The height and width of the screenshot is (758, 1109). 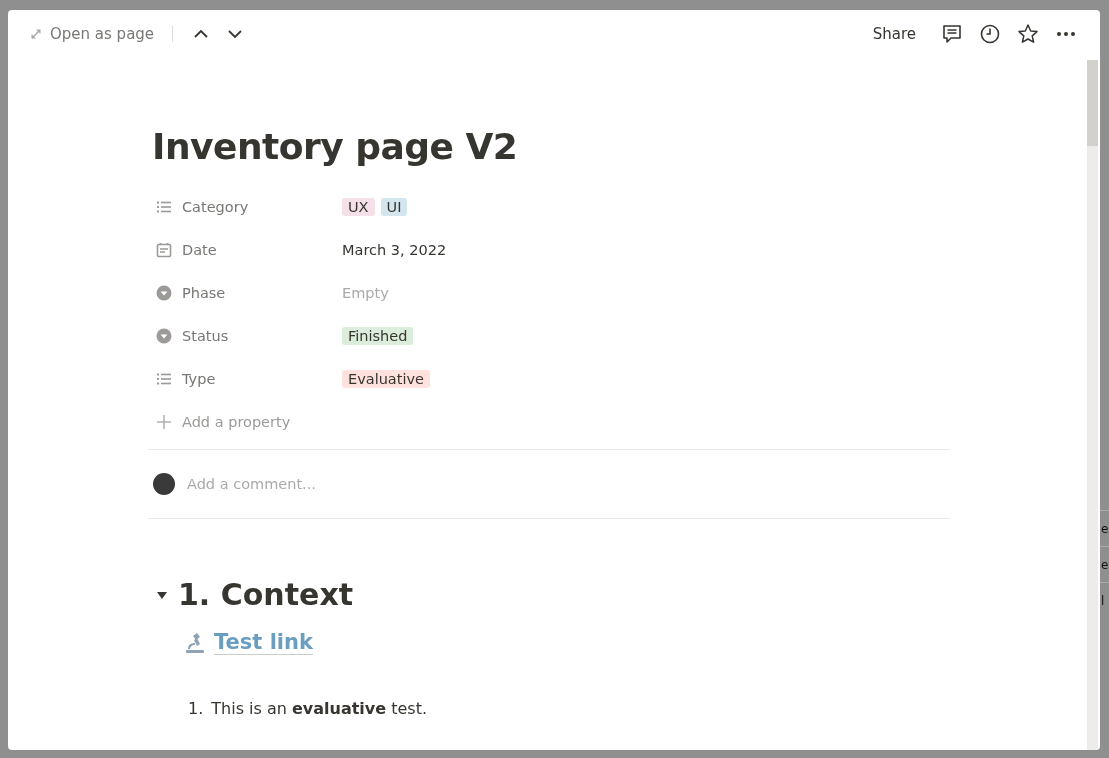 I want to click on property-name: Status, so click(x=262, y=335).